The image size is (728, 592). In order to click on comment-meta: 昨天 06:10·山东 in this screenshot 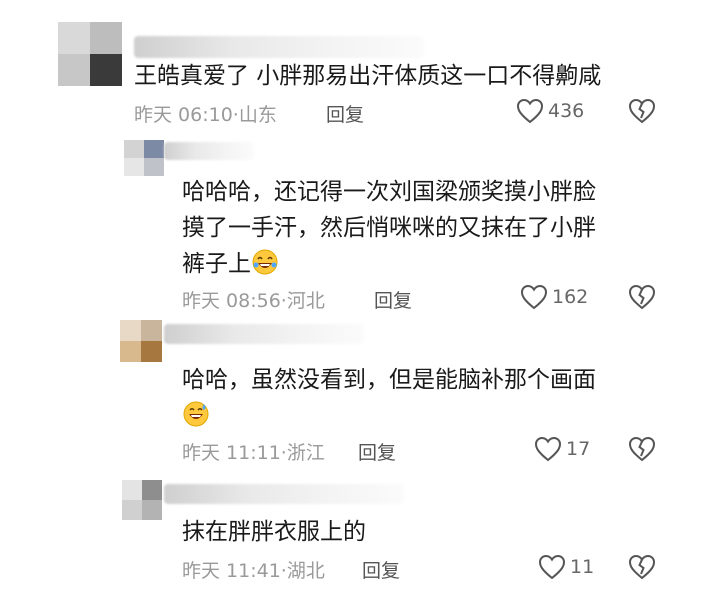, I will do `click(205, 115)`.